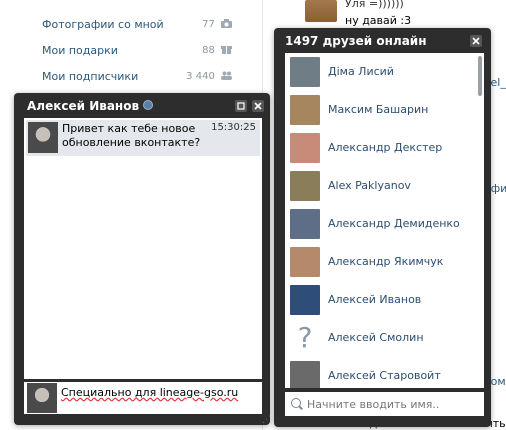 The width and height of the screenshot is (506, 430). What do you see at coordinates (217, 51) in the screenshot?
I see `menu-item-count: 88` at bounding box center [217, 51].